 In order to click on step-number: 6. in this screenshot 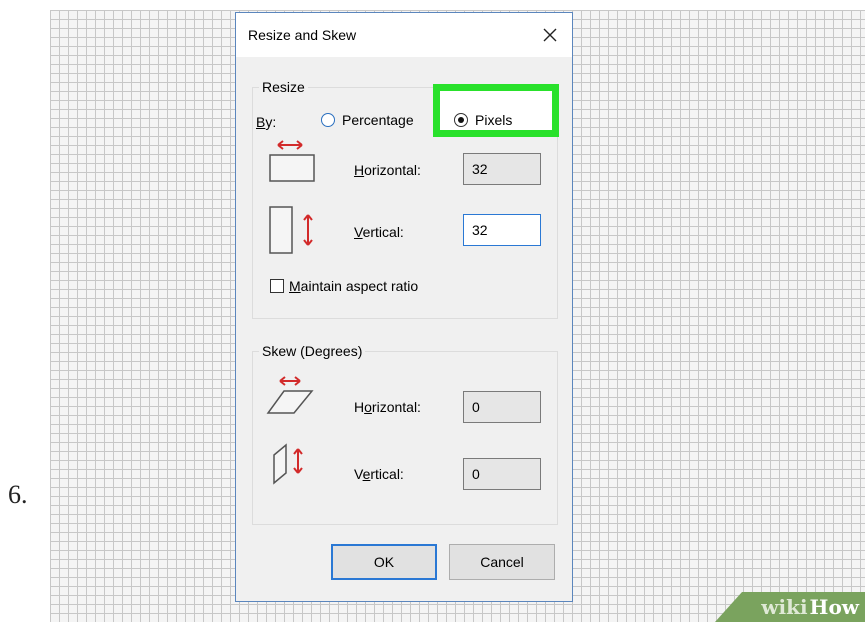, I will do `click(18, 494)`.